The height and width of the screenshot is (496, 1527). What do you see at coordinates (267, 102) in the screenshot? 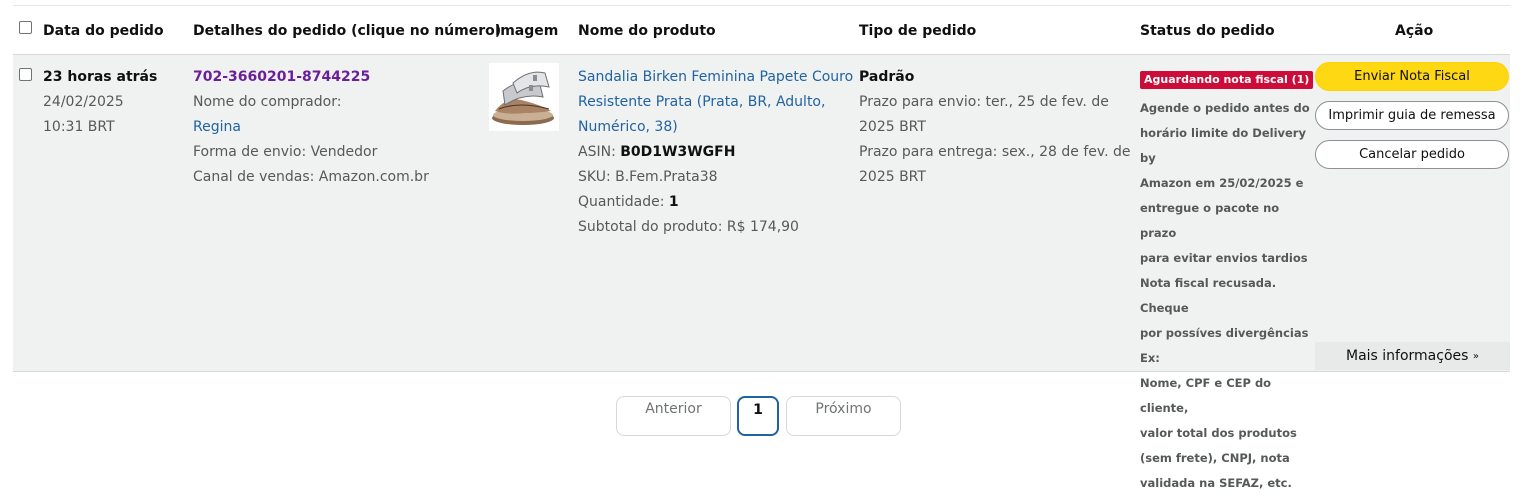
I see `buyer-label: Nome do comprador:` at bounding box center [267, 102].